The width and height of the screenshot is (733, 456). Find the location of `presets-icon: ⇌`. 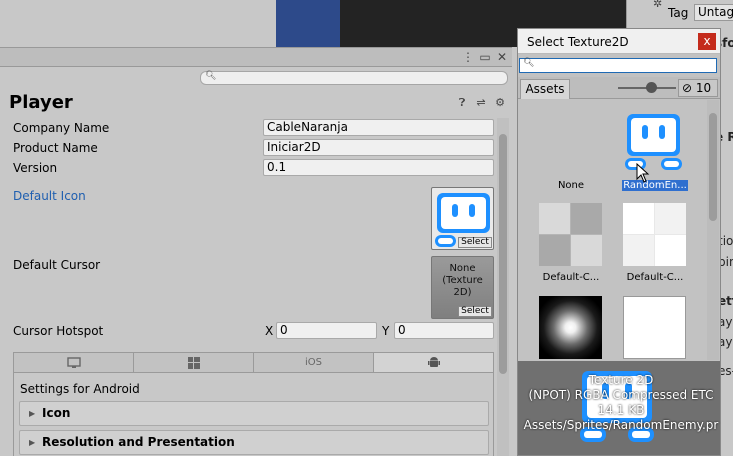

presets-icon: ⇌ is located at coordinates (481, 103).